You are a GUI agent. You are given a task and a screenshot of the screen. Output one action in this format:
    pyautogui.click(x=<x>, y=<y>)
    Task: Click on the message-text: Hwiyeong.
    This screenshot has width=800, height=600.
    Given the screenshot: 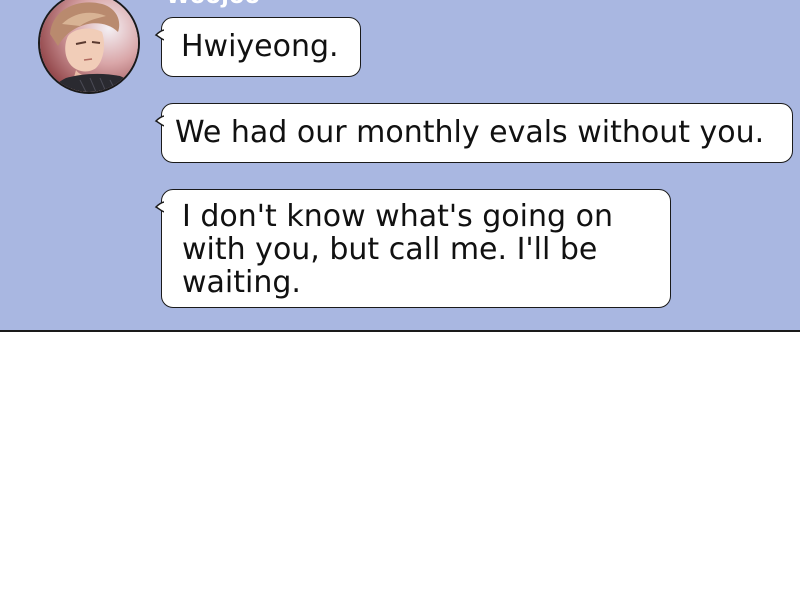 What is the action you would take?
    pyautogui.click(x=260, y=46)
    